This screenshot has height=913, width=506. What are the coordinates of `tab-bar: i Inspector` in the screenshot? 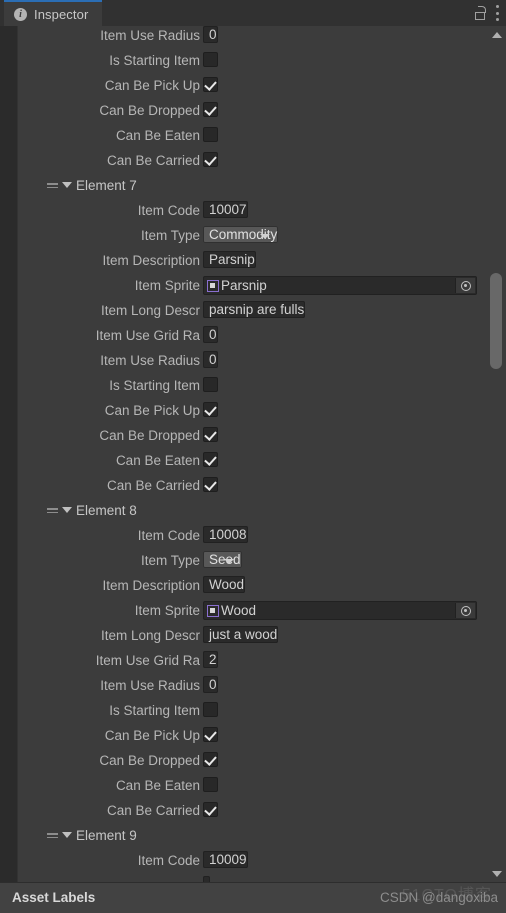 It's located at (253, 13).